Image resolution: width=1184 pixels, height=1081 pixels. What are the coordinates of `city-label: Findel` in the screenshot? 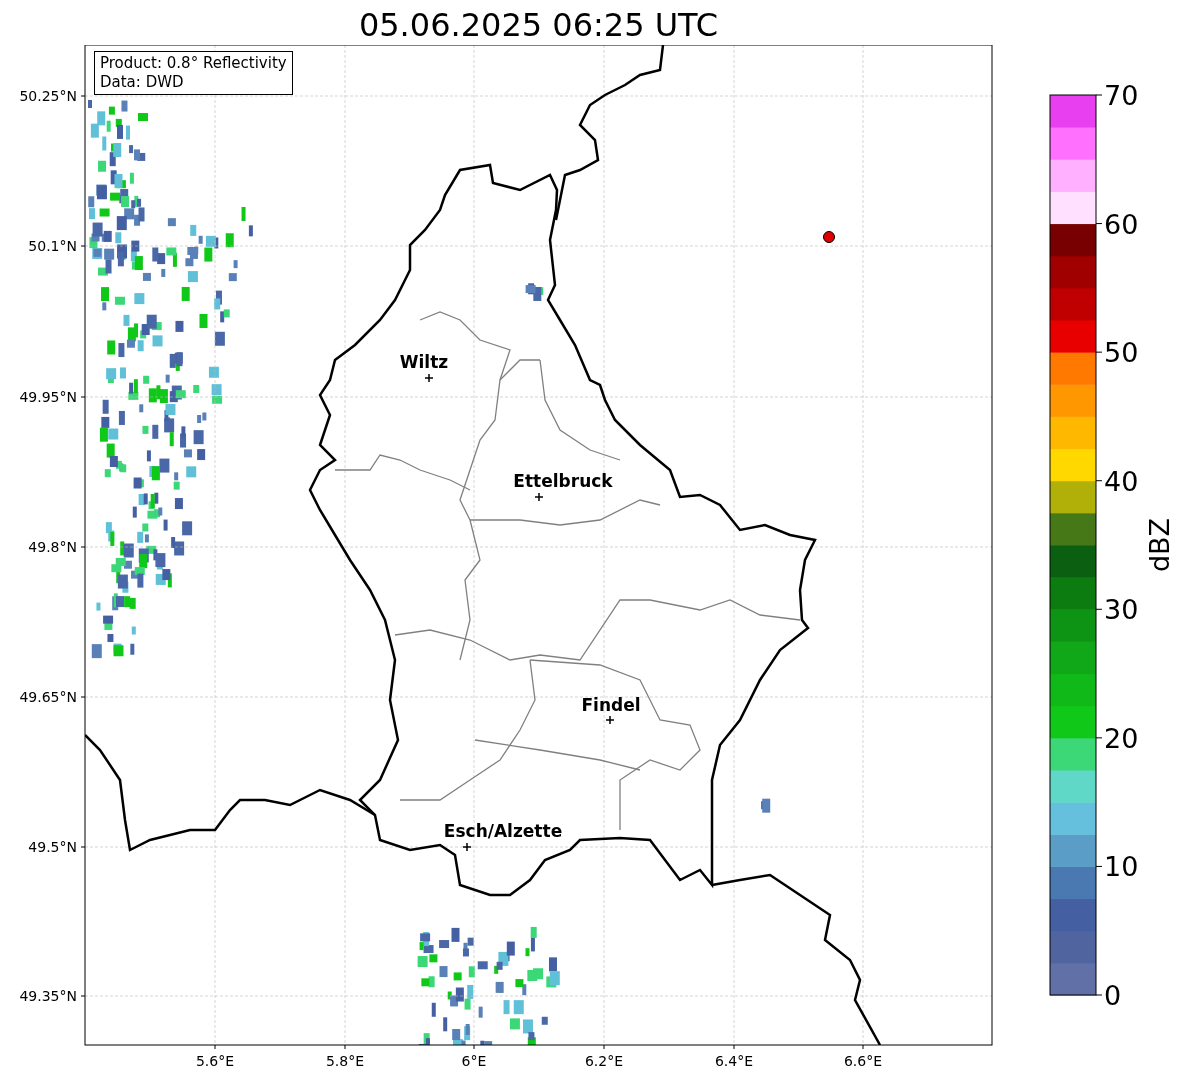 It's located at (611, 705).